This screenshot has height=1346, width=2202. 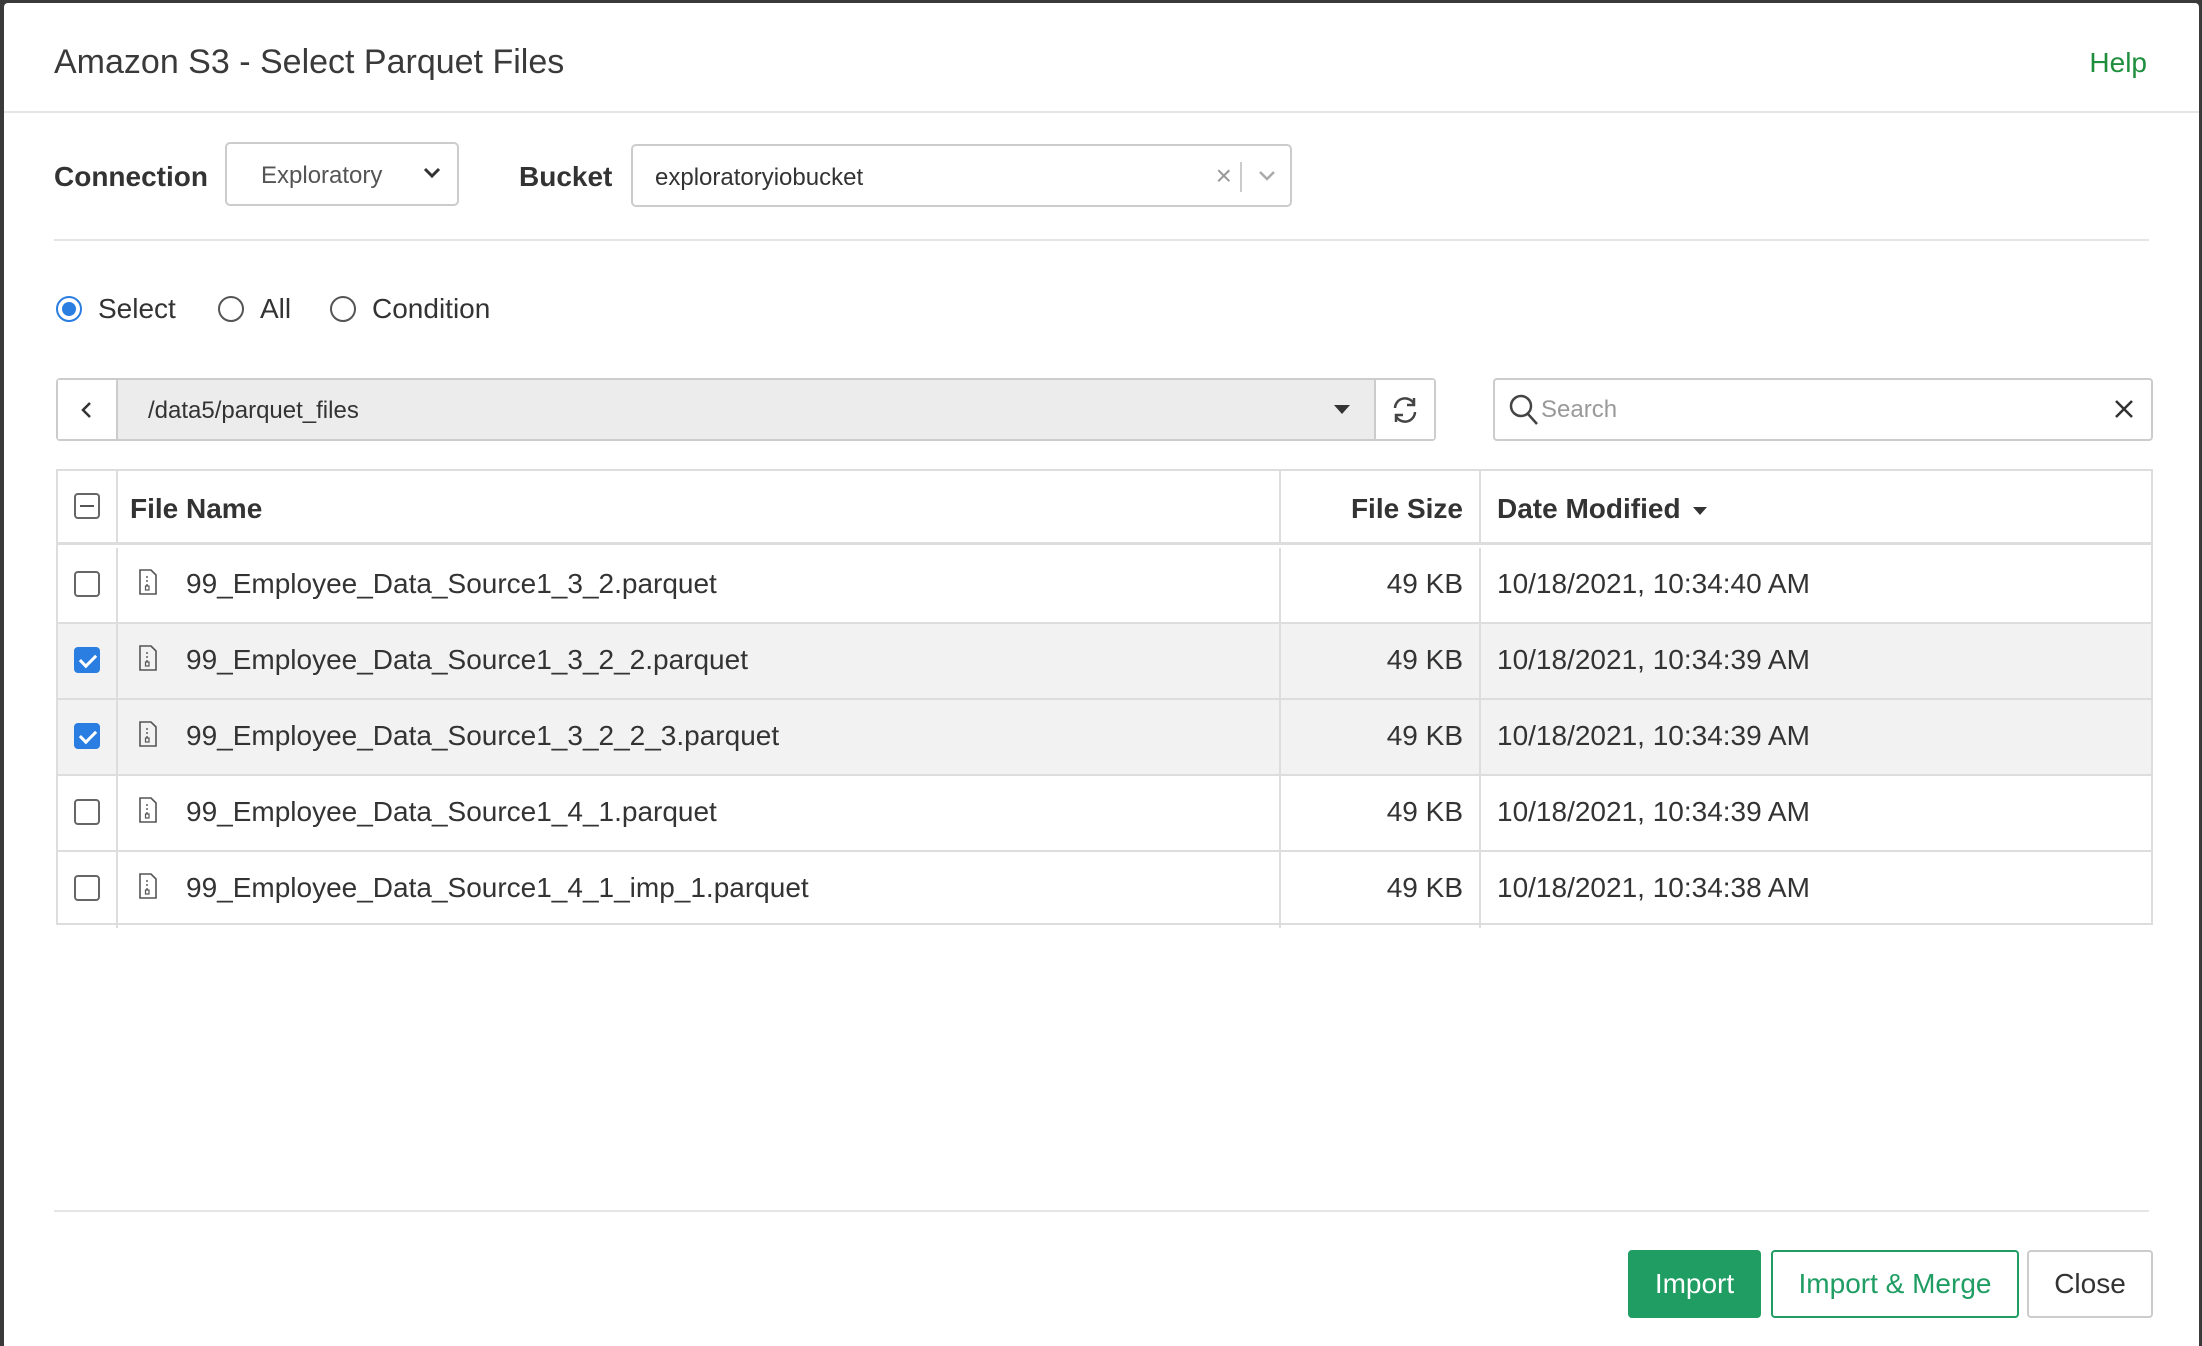 I want to click on header-file-size: File Size, so click(x=1381, y=506).